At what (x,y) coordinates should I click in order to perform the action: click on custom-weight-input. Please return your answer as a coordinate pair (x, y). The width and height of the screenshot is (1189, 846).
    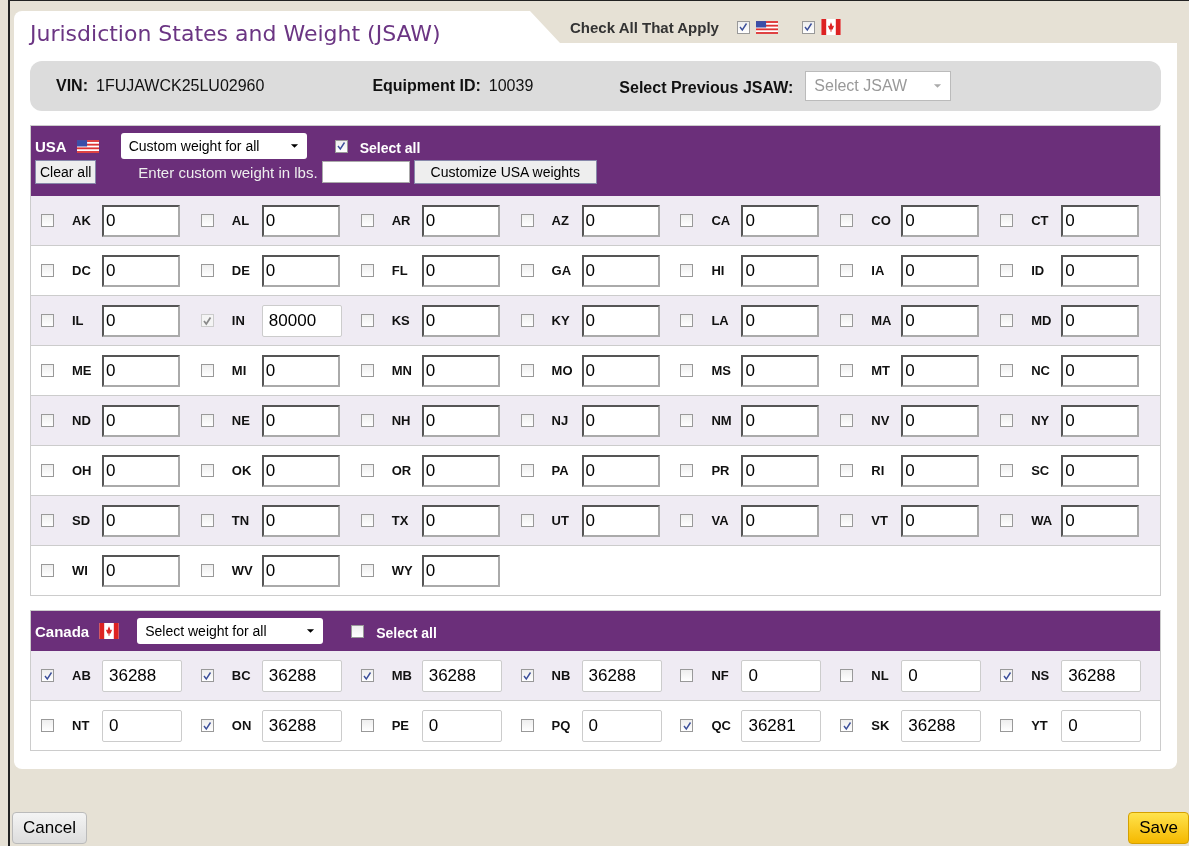
    Looking at the image, I should click on (365, 172).